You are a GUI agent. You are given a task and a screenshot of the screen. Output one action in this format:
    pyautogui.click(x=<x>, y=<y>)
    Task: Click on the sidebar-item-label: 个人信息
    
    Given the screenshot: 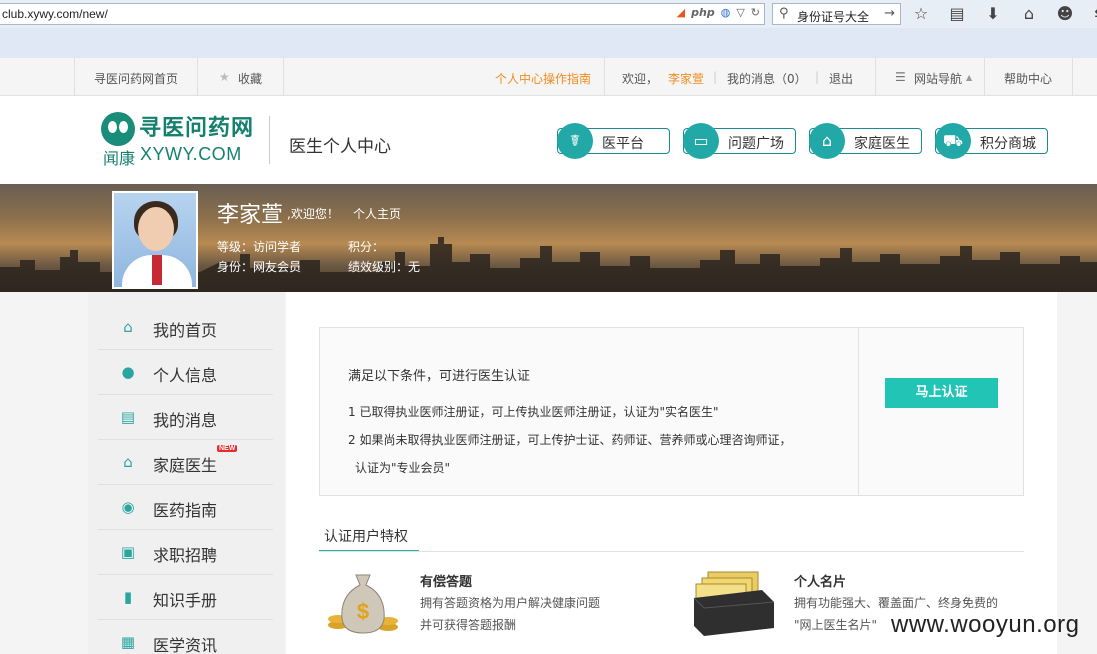 What is the action you would take?
    pyautogui.click(x=185, y=375)
    